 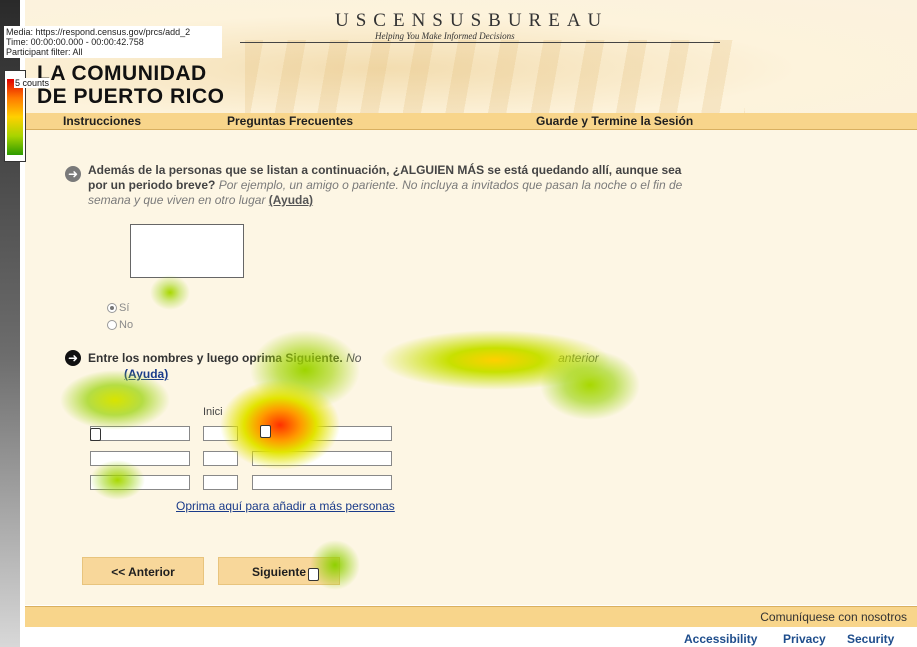 I want to click on radio-no-label: No, so click(x=126, y=325).